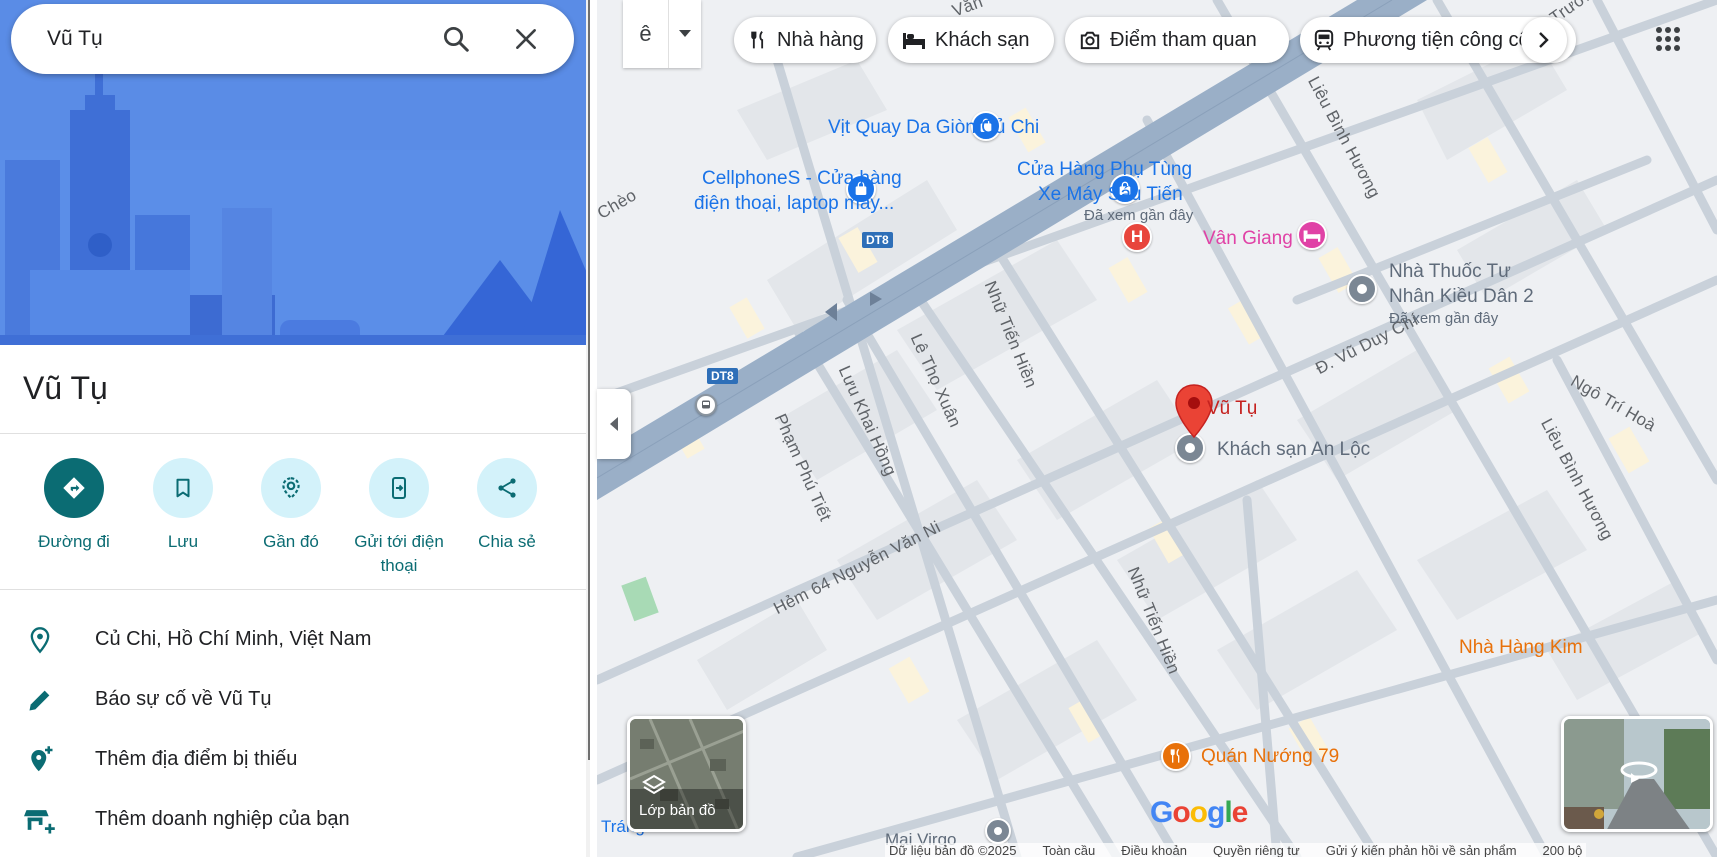 Image resolution: width=1717 pixels, height=857 pixels. I want to click on hotel-poi-pin, so click(1312, 235).